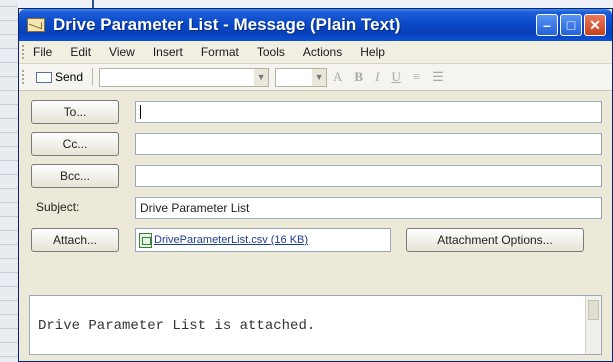 Image resolution: width=613 pixels, height=362 pixels. What do you see at coordinates (593, 325) in the screenshot?
I see `vertical-scrollbar` at bounding box center [593, 325].